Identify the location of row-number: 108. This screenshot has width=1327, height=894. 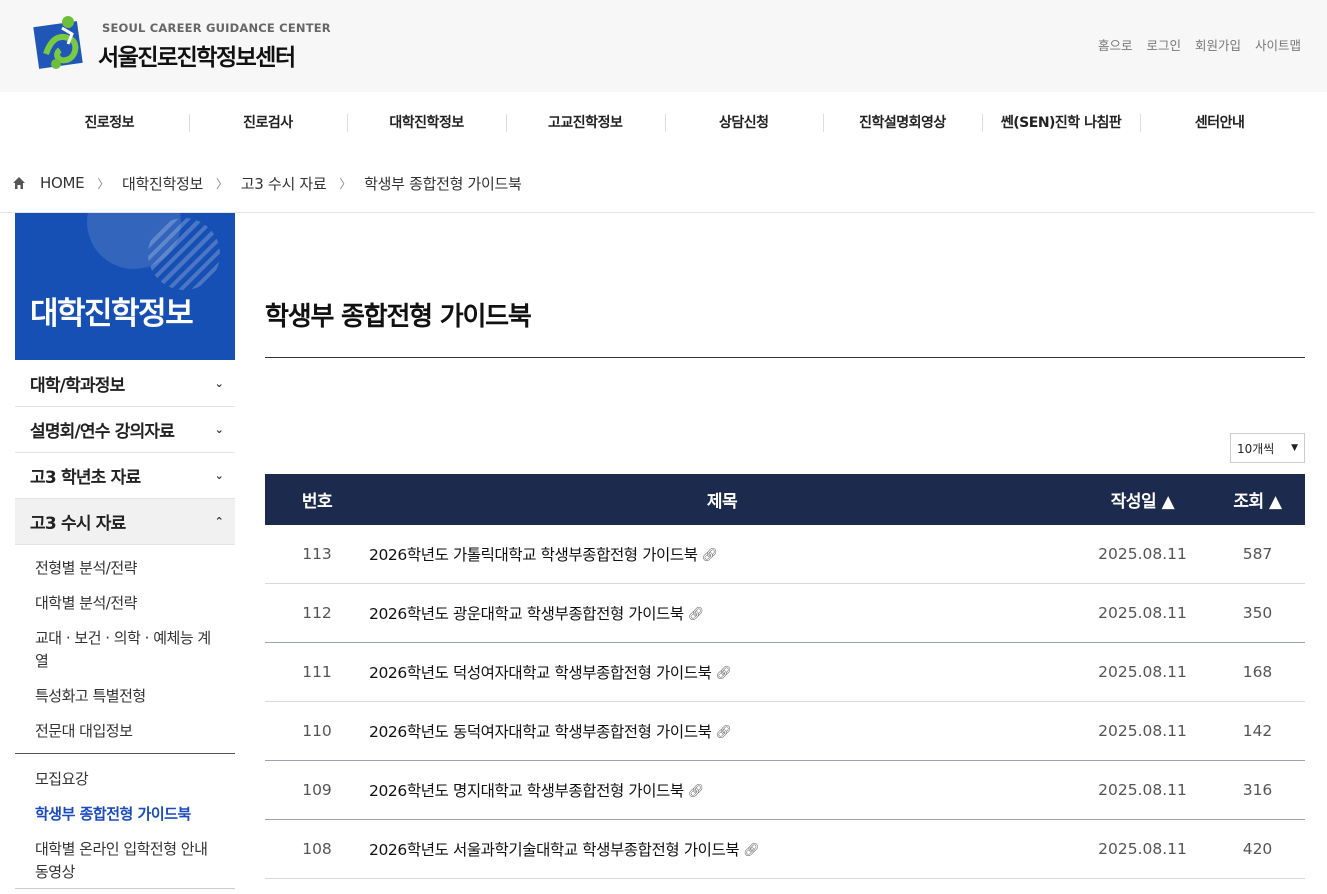
(317, 849).